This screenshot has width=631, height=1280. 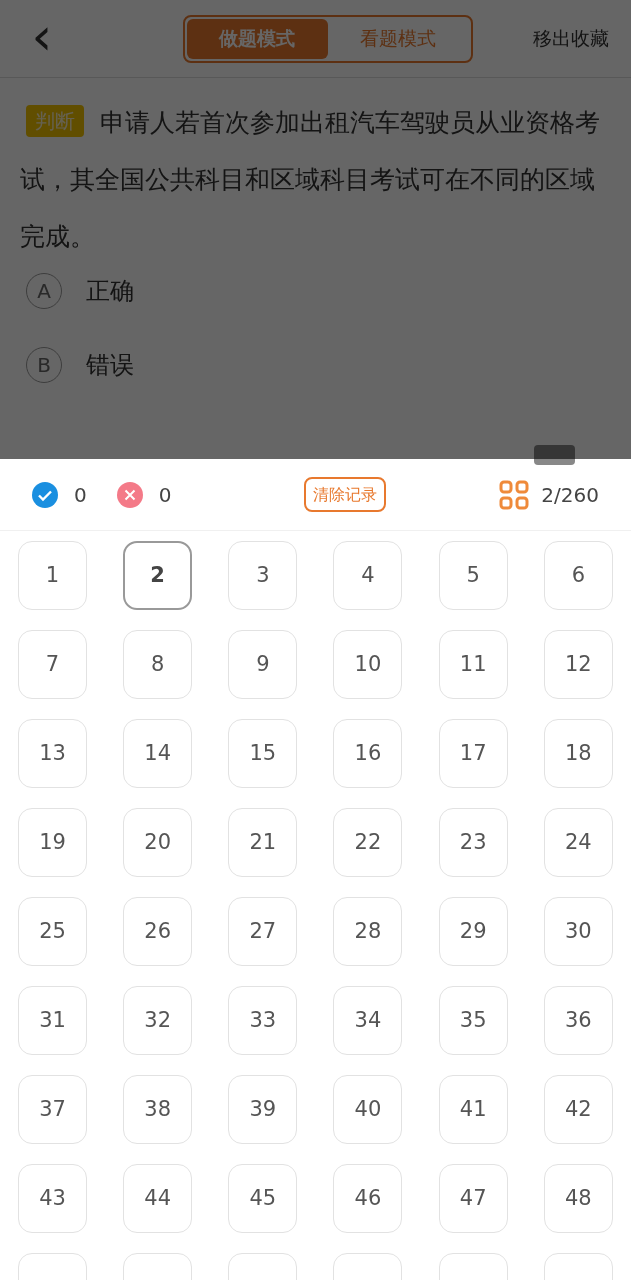 What do you see at coordinates (570, 495) in the screenshot?
I see `progress-count: 2/260` at bounding box center [570, 495].